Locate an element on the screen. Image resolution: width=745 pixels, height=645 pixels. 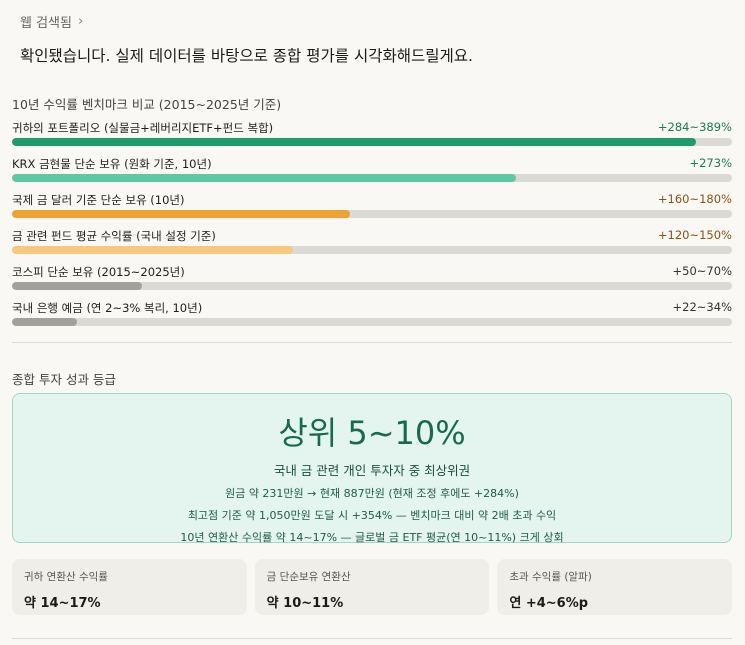
benchmark-title: 10년 수익률 벤치마크 비교 (2015~2025년 기준) is located at coordinates (147, 104).